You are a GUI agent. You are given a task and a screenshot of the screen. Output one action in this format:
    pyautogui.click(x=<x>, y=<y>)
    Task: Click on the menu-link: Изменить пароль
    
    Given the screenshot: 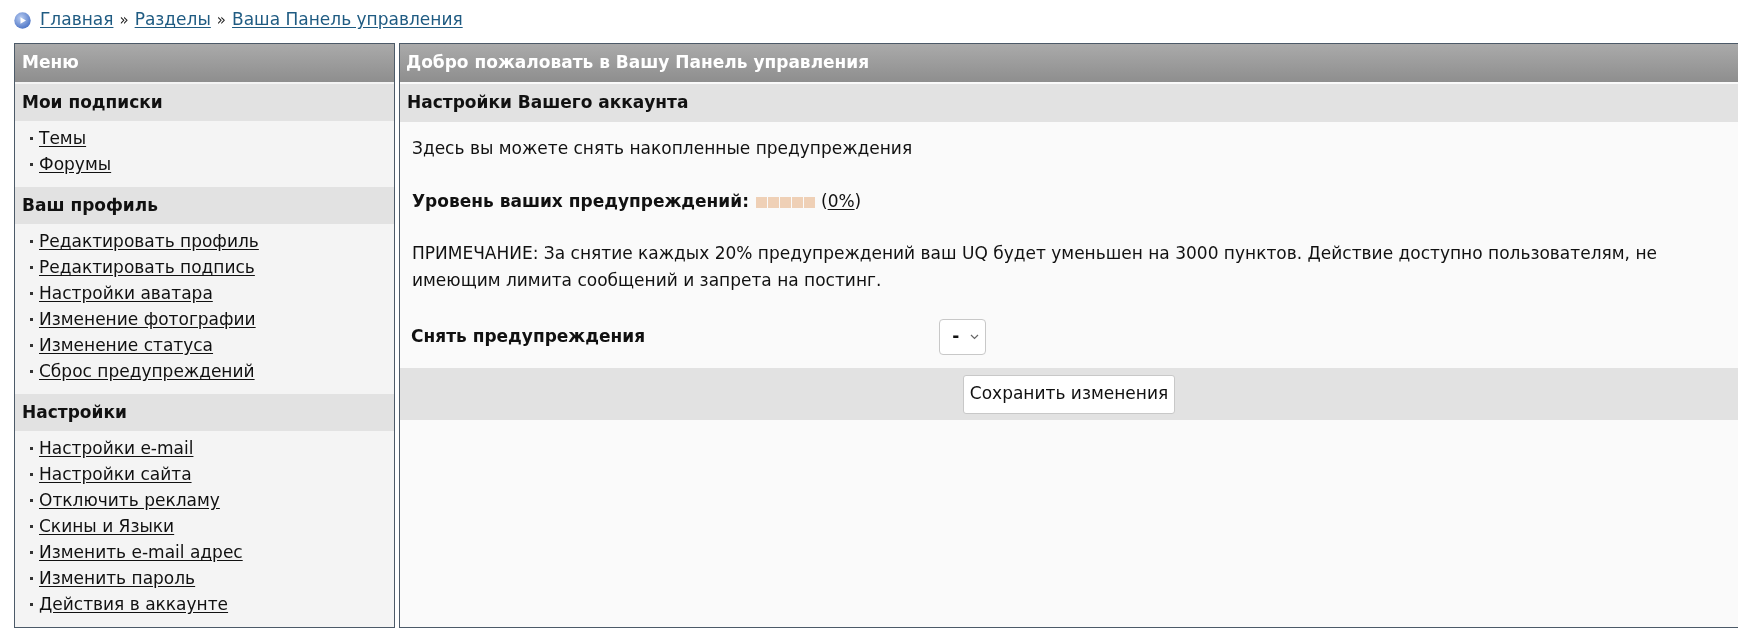 What is the action you would take?
    pyautogui.click(x=117, y=578)
    